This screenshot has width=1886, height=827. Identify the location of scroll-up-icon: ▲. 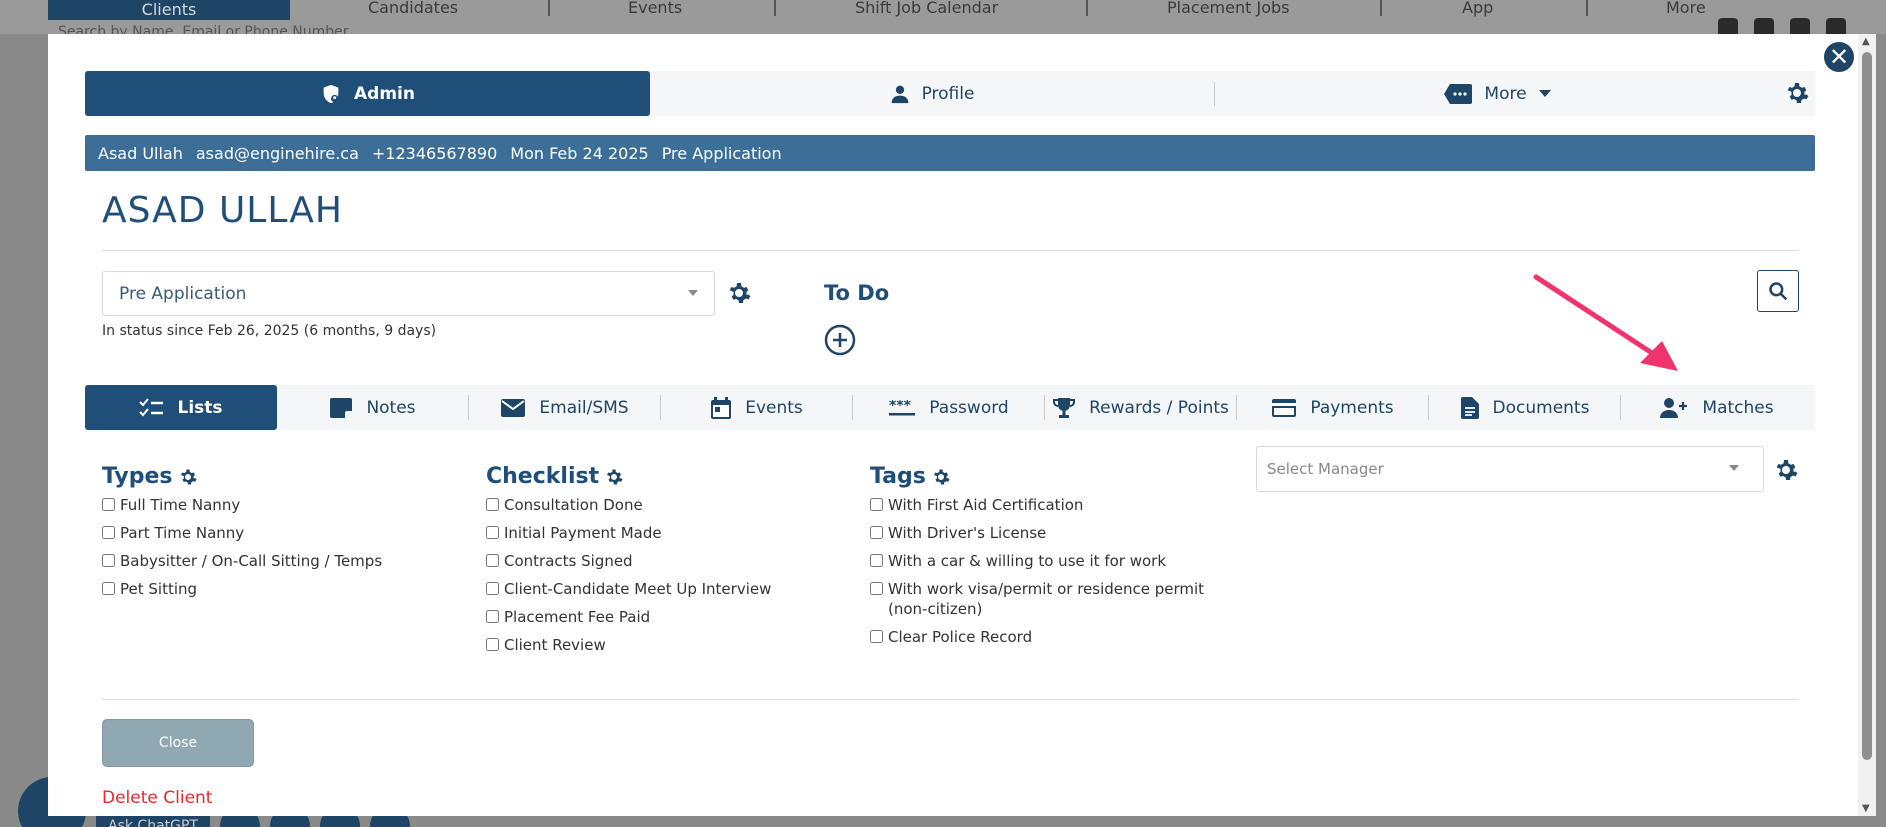
(1866, 41).